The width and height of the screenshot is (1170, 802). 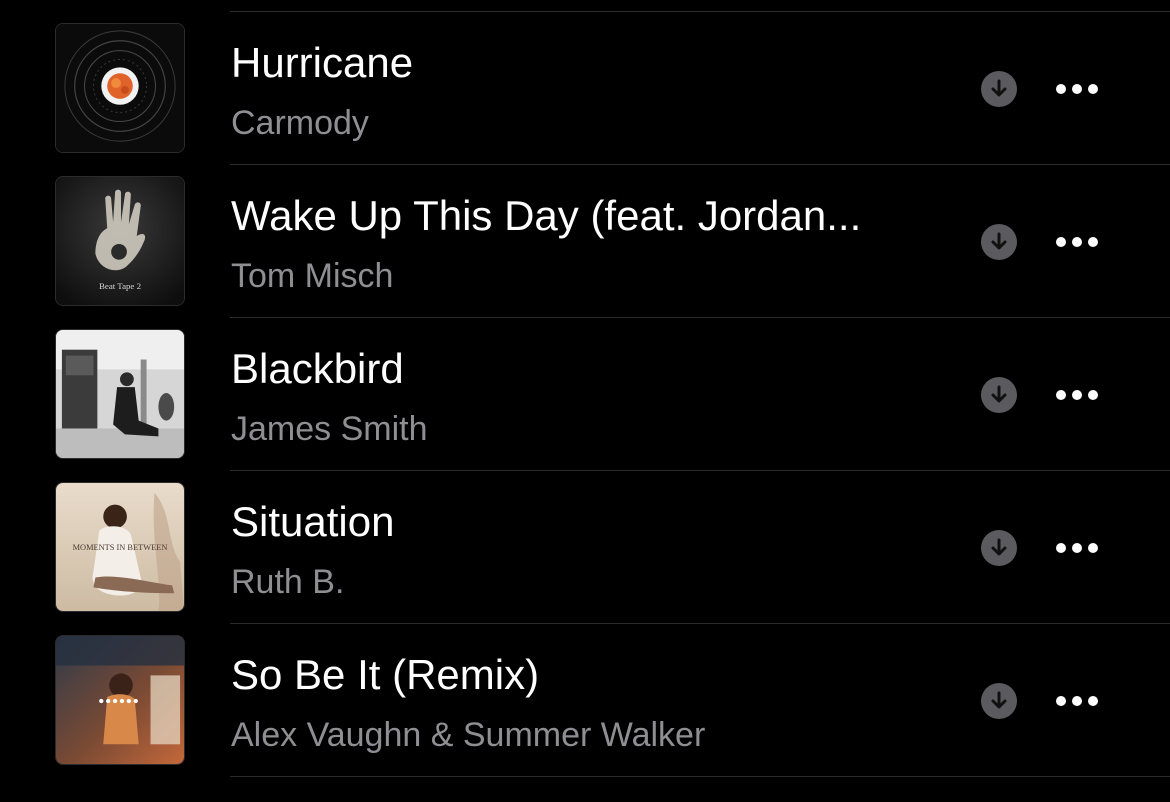 I want to click on album-artwork: MOMENTS IN BETWEEN, so click(x=120, y=547).